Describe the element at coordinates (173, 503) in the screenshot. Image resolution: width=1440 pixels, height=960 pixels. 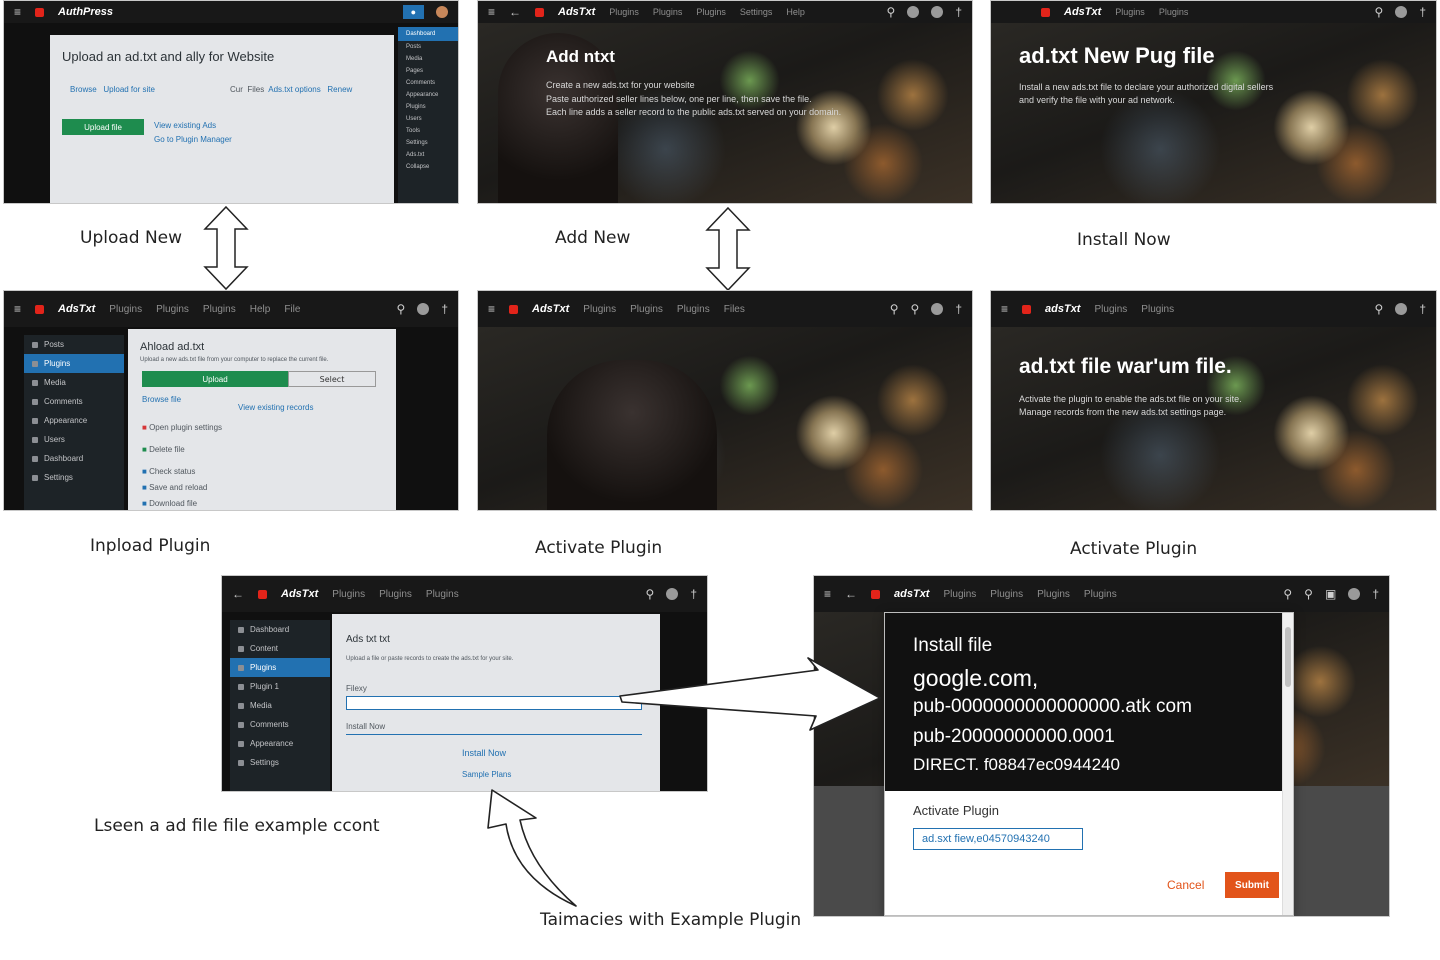
I see `download-file-link: Download file` at that location.